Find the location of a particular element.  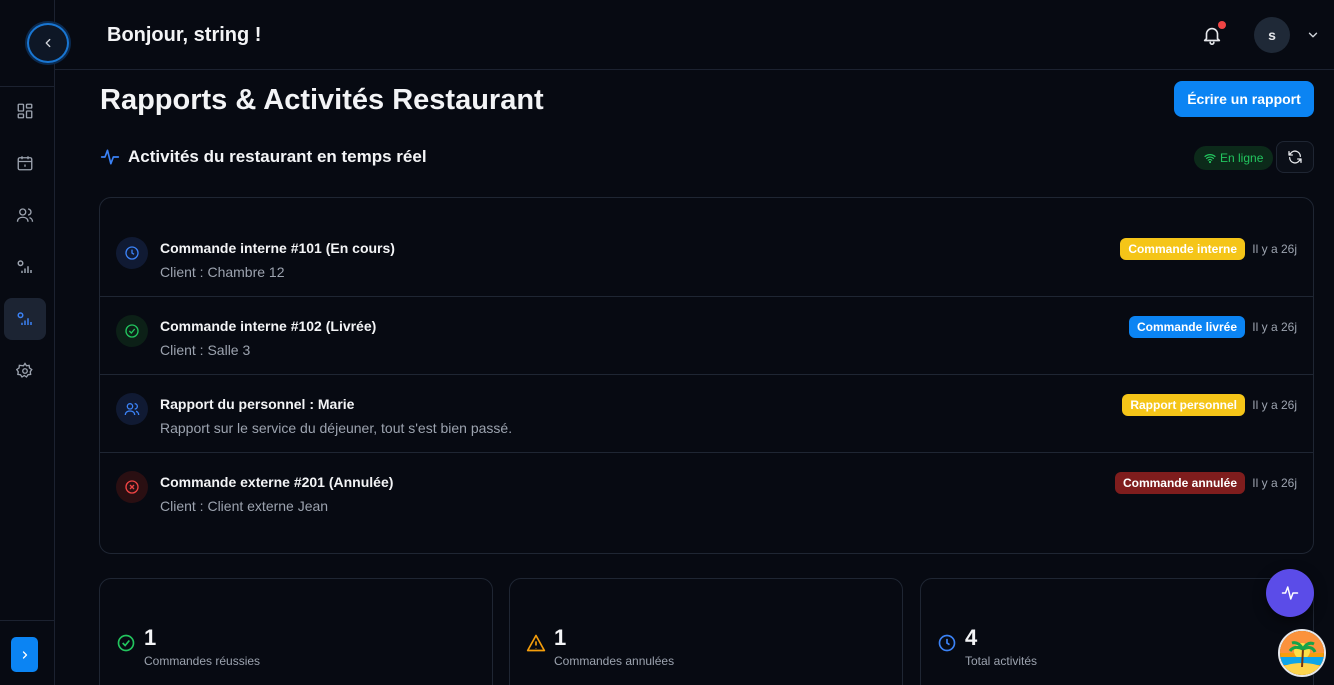

sidebar-item-users is located at coordinates (25, 215).